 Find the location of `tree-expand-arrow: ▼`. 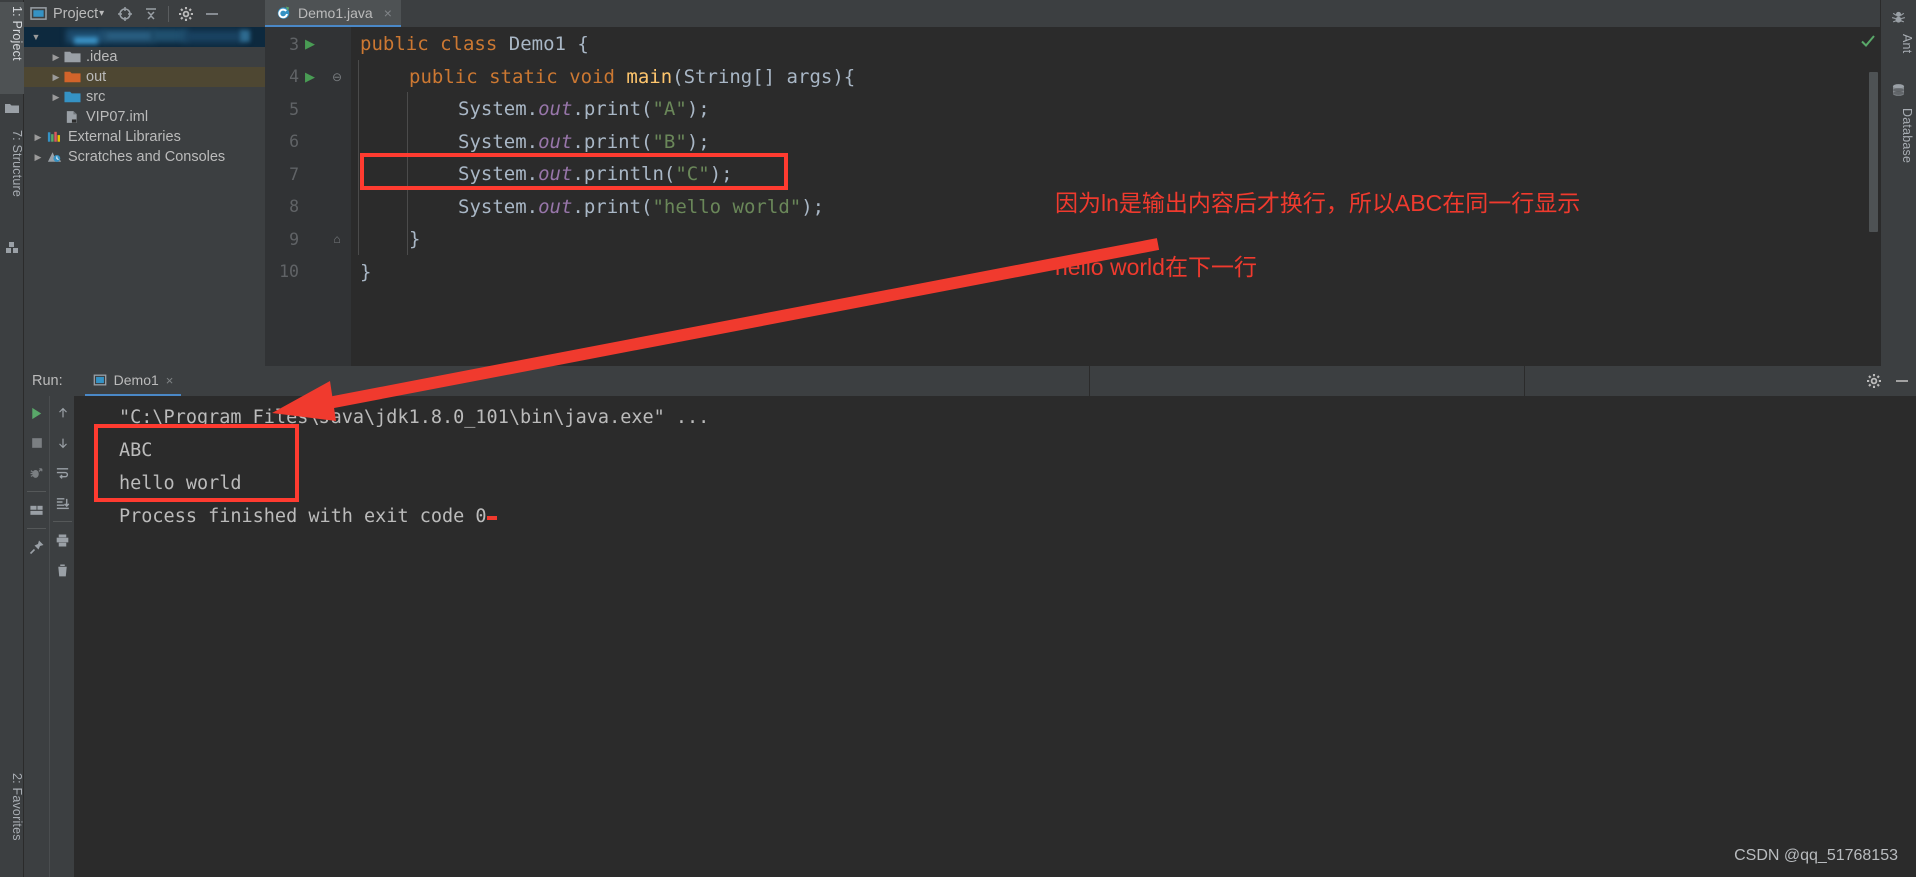

tree-expand-arrow: ▼ is located at coordinates (36, 37).